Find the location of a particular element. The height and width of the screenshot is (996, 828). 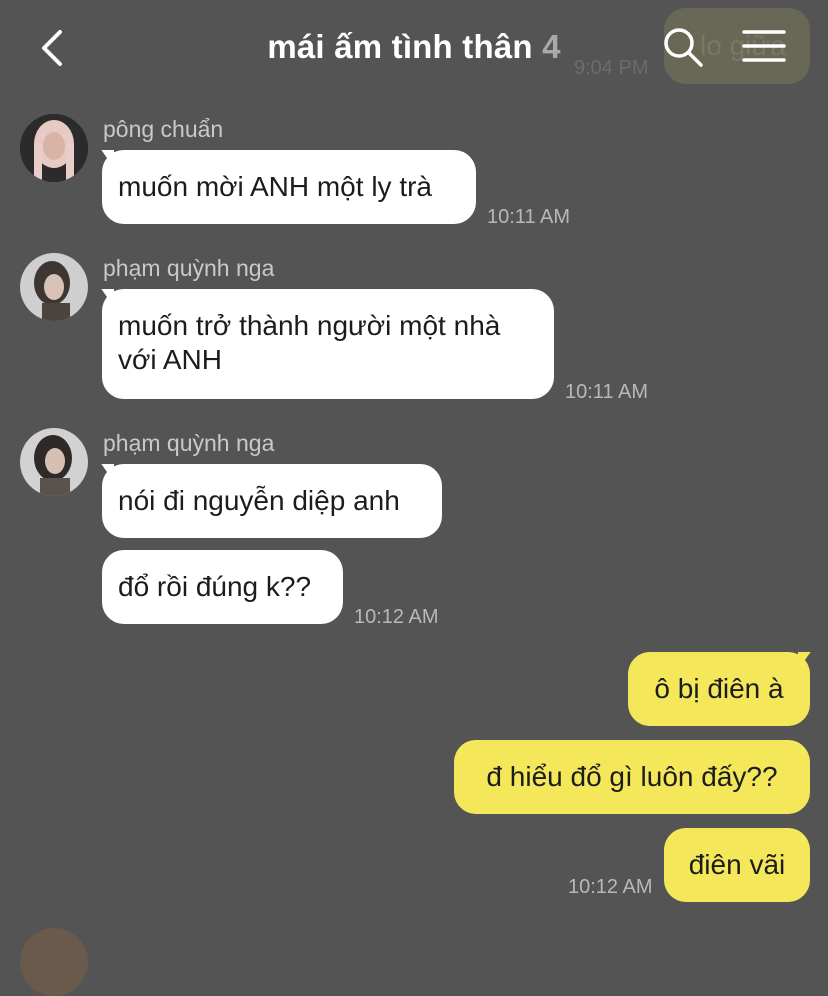

outgoing-message-bubble: điên vãi is located at coordinates (737, 865).